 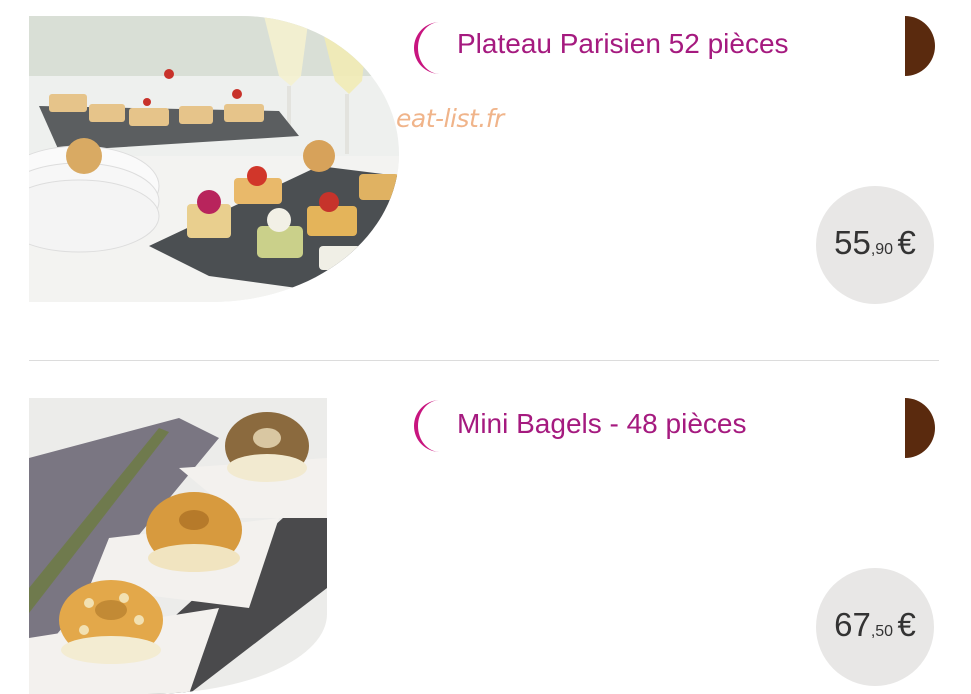 I want to click on price-integer: 67, so click(x=852, y=624).